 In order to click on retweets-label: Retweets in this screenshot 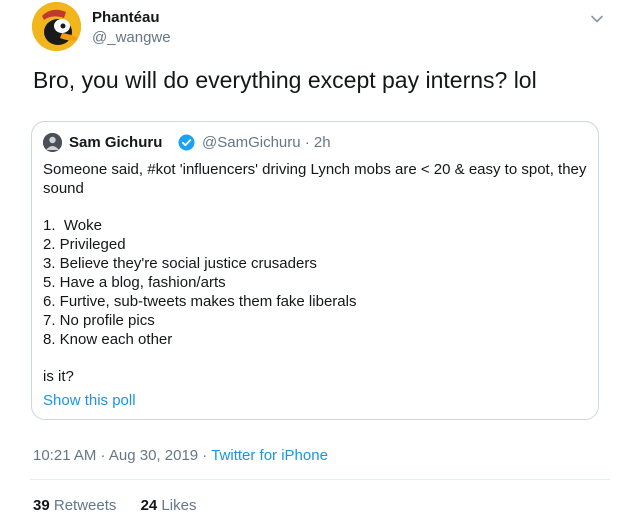, I will do `click(85, 505)`.